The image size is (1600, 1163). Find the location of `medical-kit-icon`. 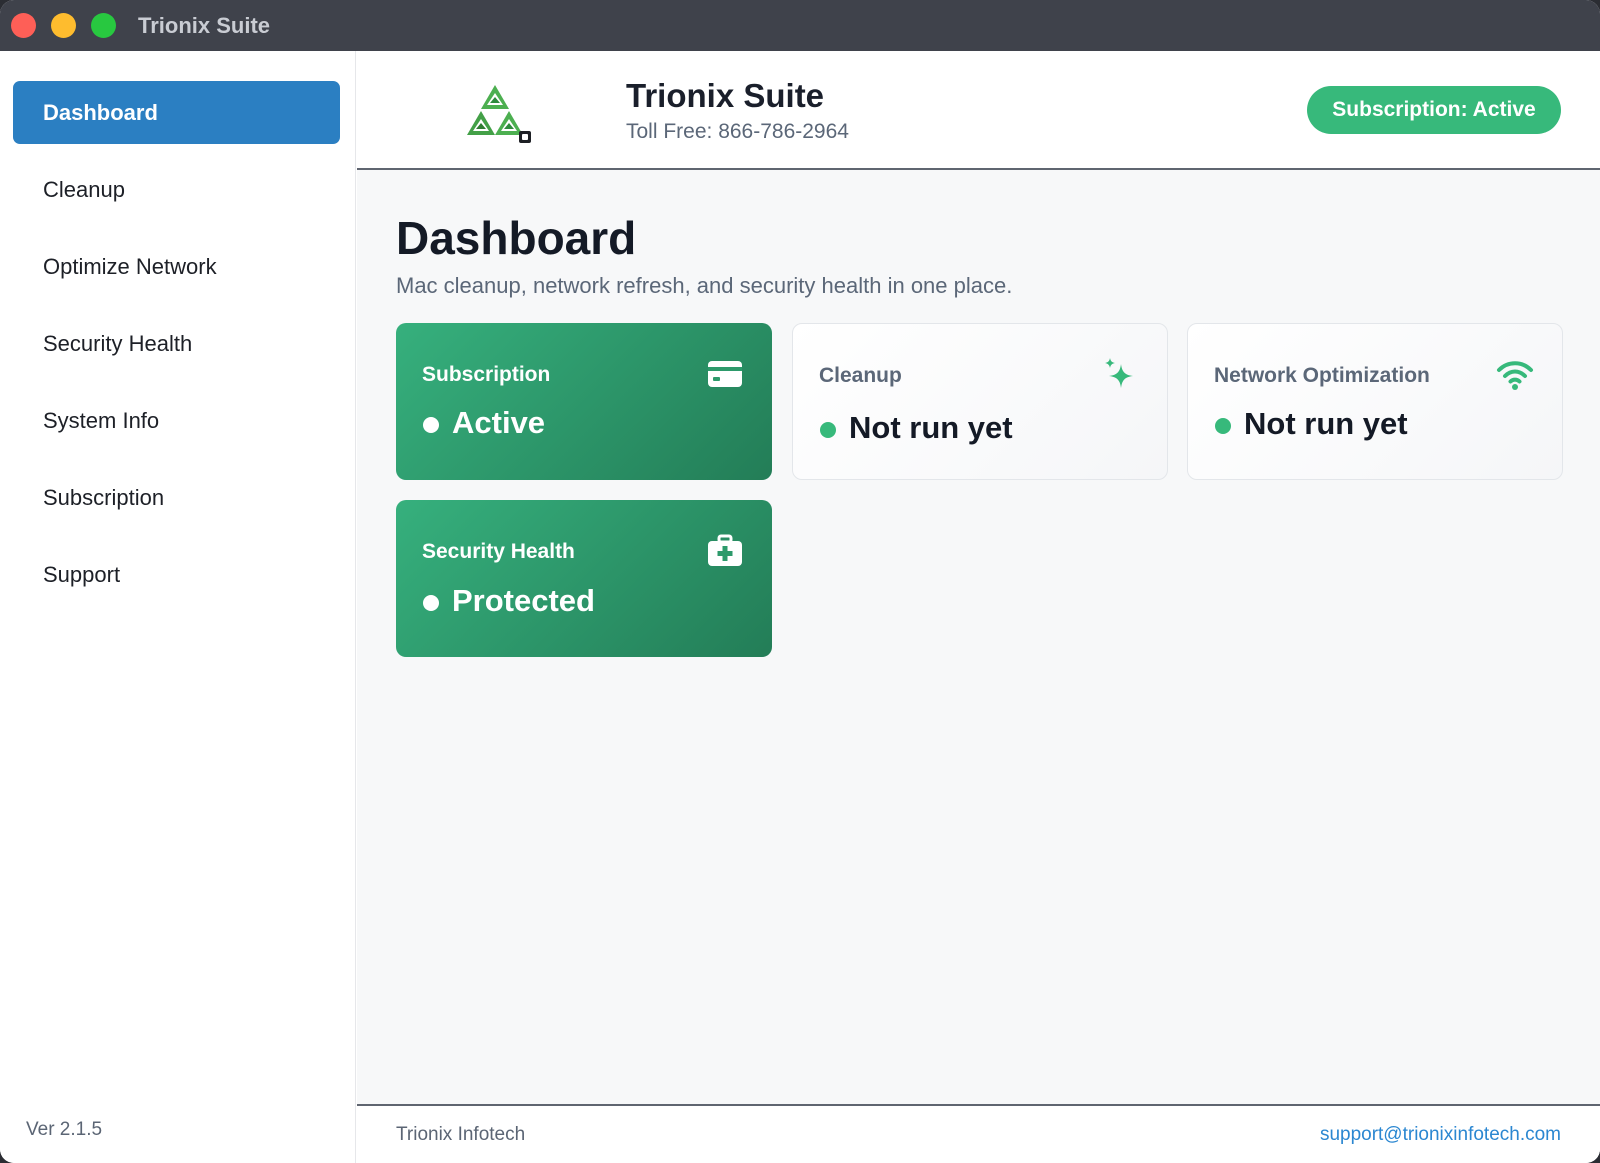

medical-kit-icon is located at coordinates (725, 550).